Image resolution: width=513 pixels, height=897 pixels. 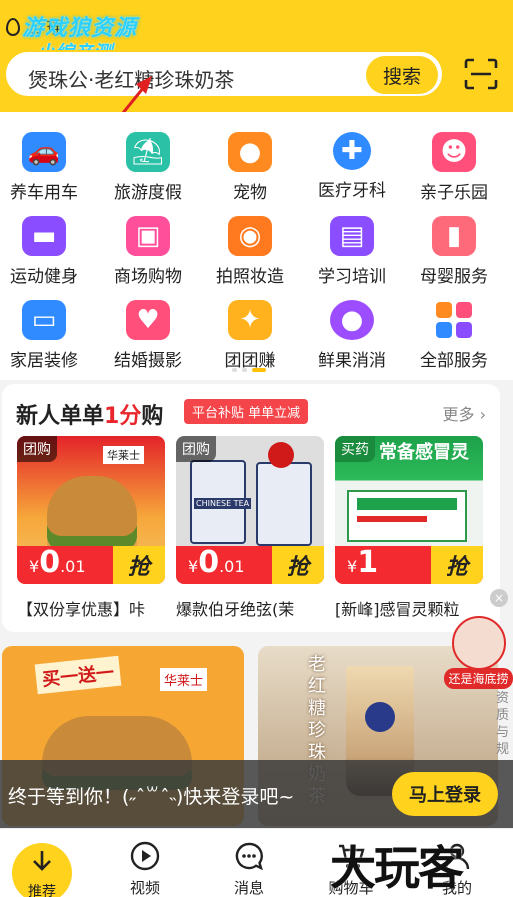 I want to click on family-icon: ☻, so click(x=454, y=152).